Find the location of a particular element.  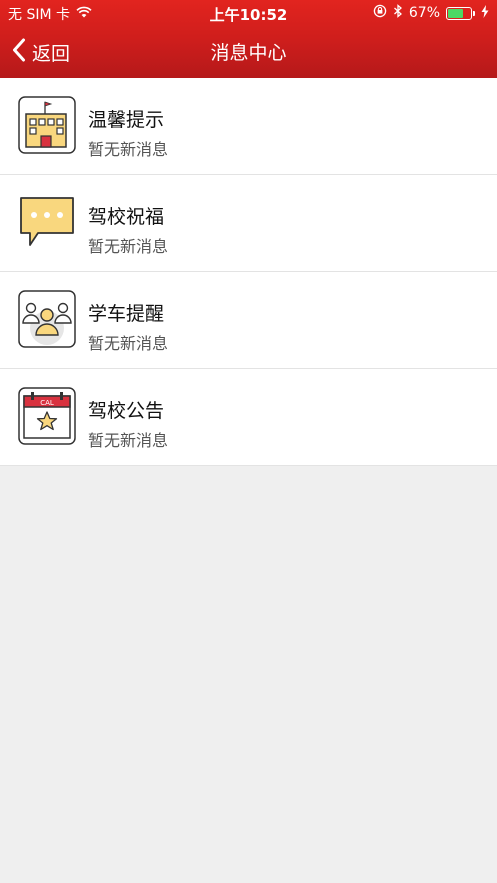

people-group-icon is located at coordinates (47, 319).